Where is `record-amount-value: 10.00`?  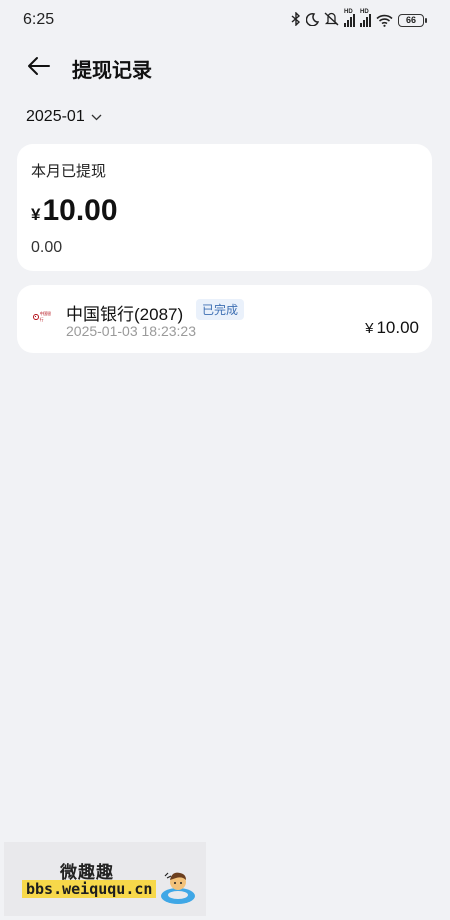
record-amount-value: 10.00 is located at coordinates (397, 327).